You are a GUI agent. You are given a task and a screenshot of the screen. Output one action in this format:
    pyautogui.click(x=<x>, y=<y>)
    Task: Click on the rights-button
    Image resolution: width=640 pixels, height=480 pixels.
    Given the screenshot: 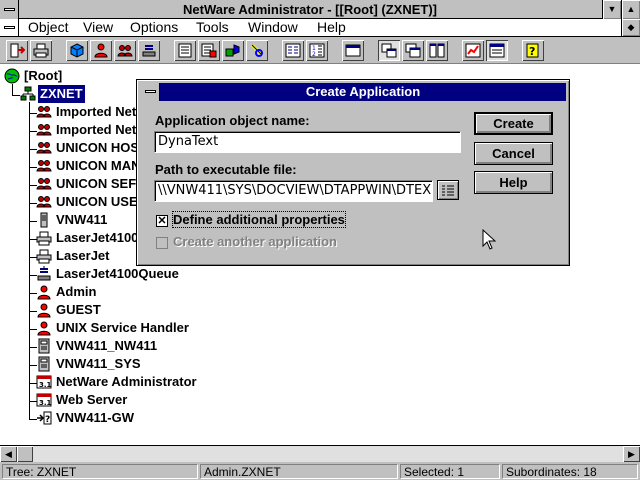 What is the action you would take?
    pyautogui.click(x=209, y=50)
    